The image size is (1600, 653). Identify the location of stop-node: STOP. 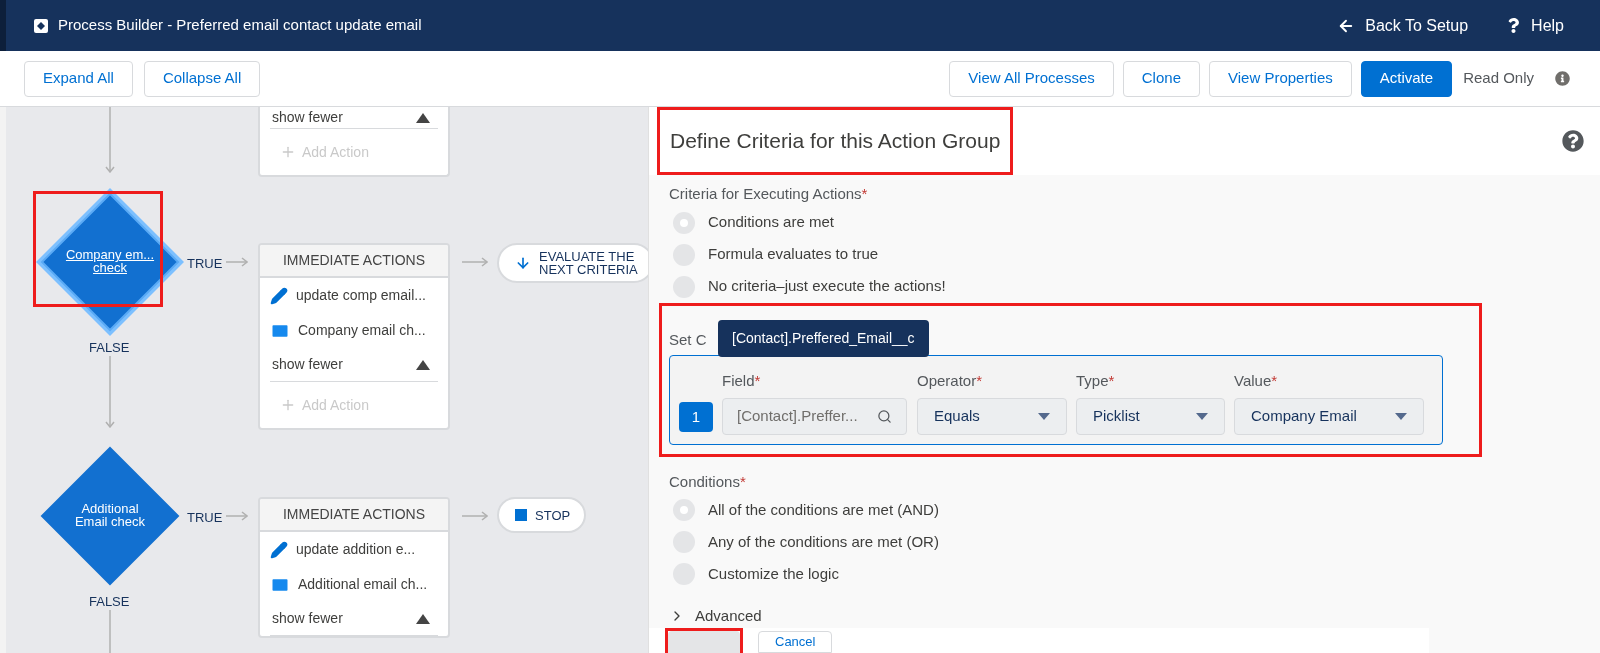
(542, 515).